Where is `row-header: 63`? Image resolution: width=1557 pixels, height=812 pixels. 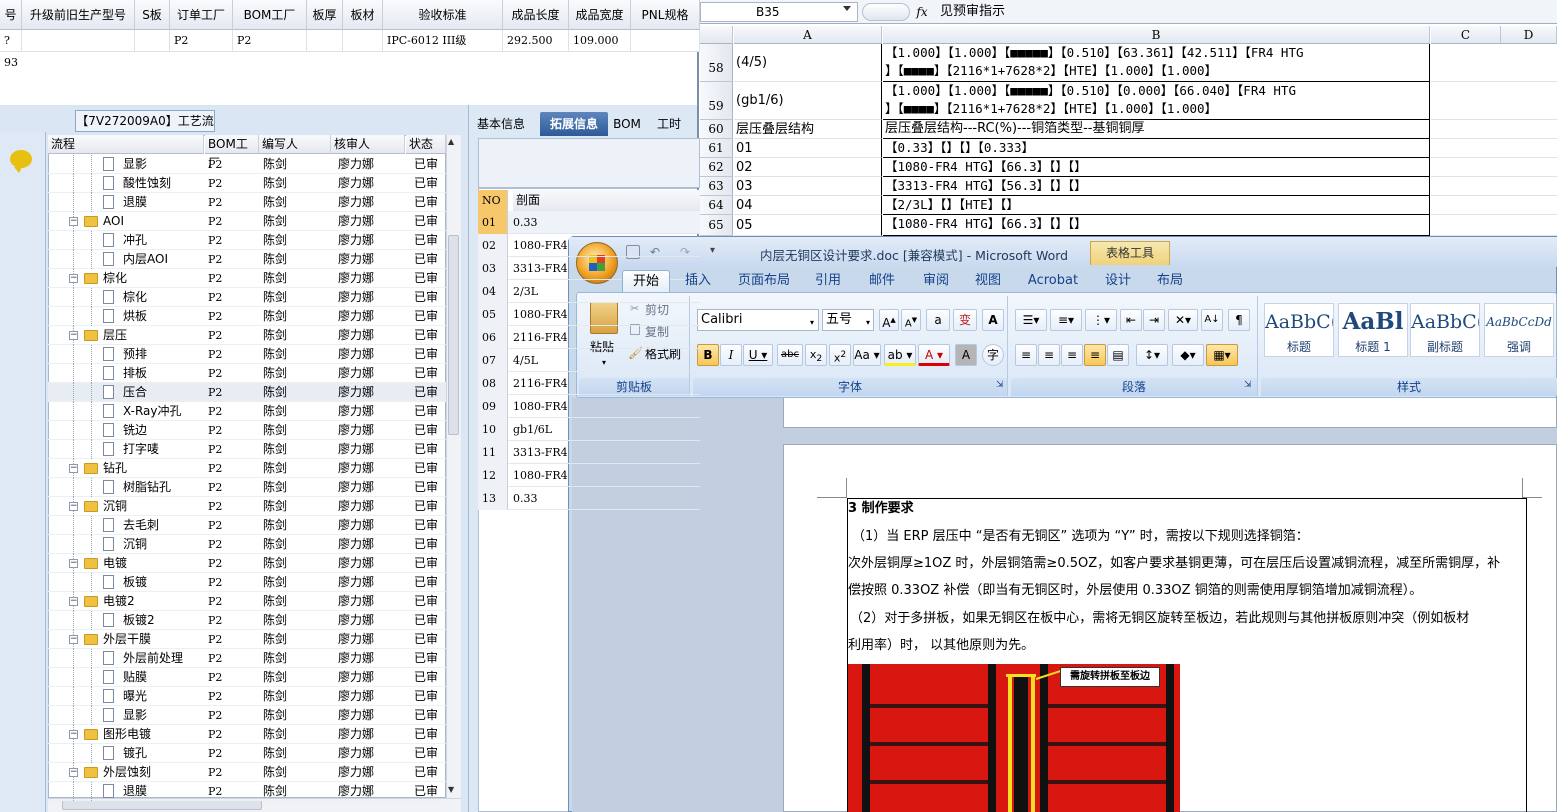 row-header: 63 is located at coordinates (716, 186).